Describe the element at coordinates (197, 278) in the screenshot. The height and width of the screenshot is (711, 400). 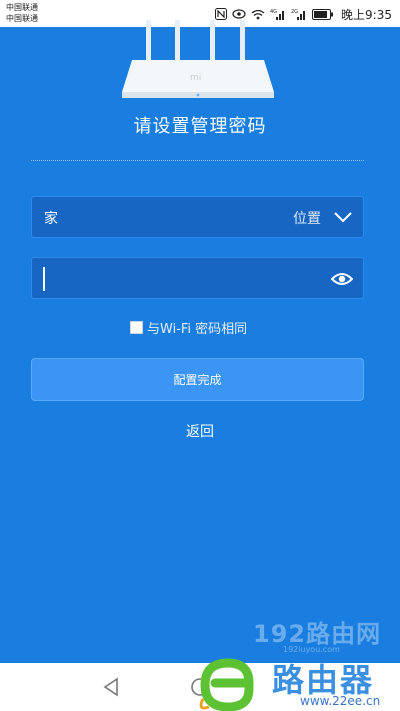
I see `password-input` at that location.